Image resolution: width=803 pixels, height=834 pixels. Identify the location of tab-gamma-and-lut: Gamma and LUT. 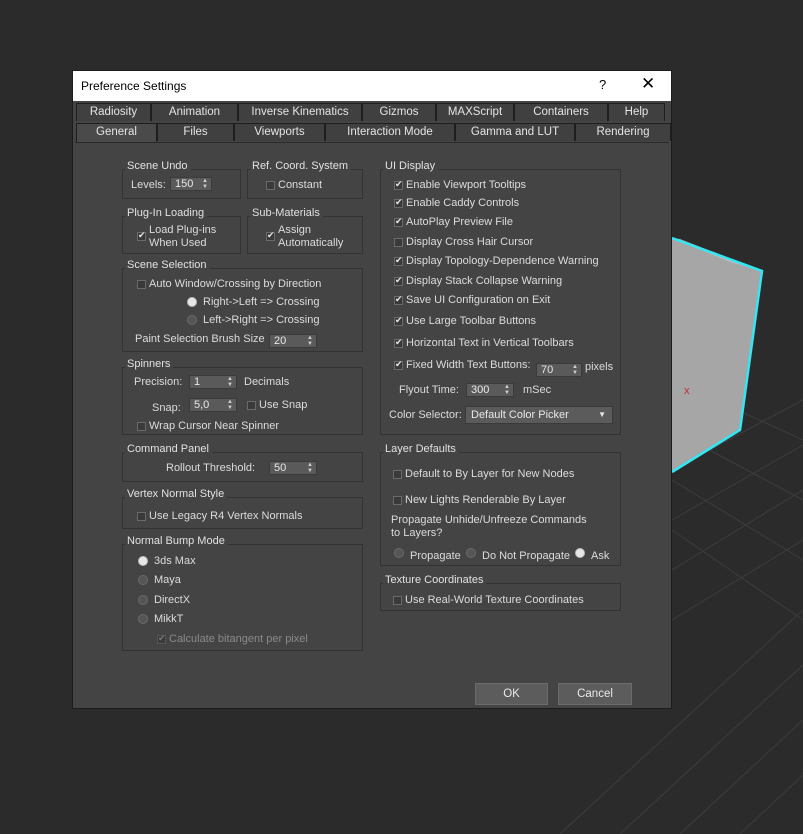
(515, 132).